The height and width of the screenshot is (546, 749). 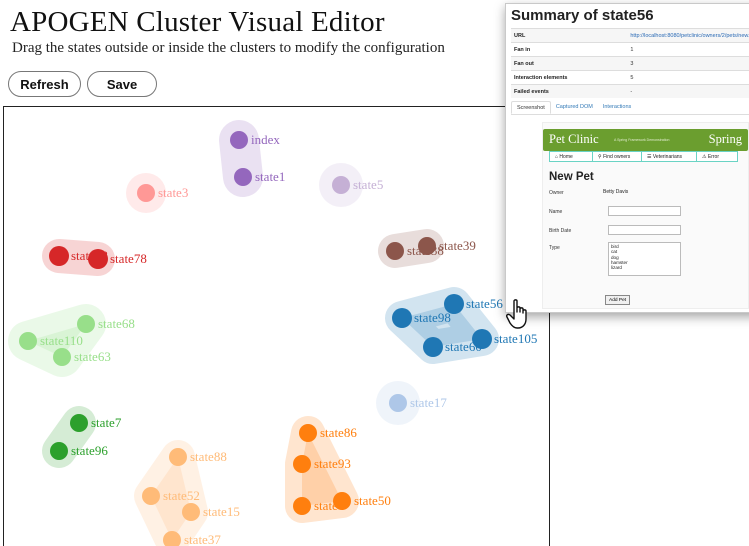 What do you see at coordinates (221, 511) in the screenshot?
I see `state-label: state15` at bounding box center [221, 511].